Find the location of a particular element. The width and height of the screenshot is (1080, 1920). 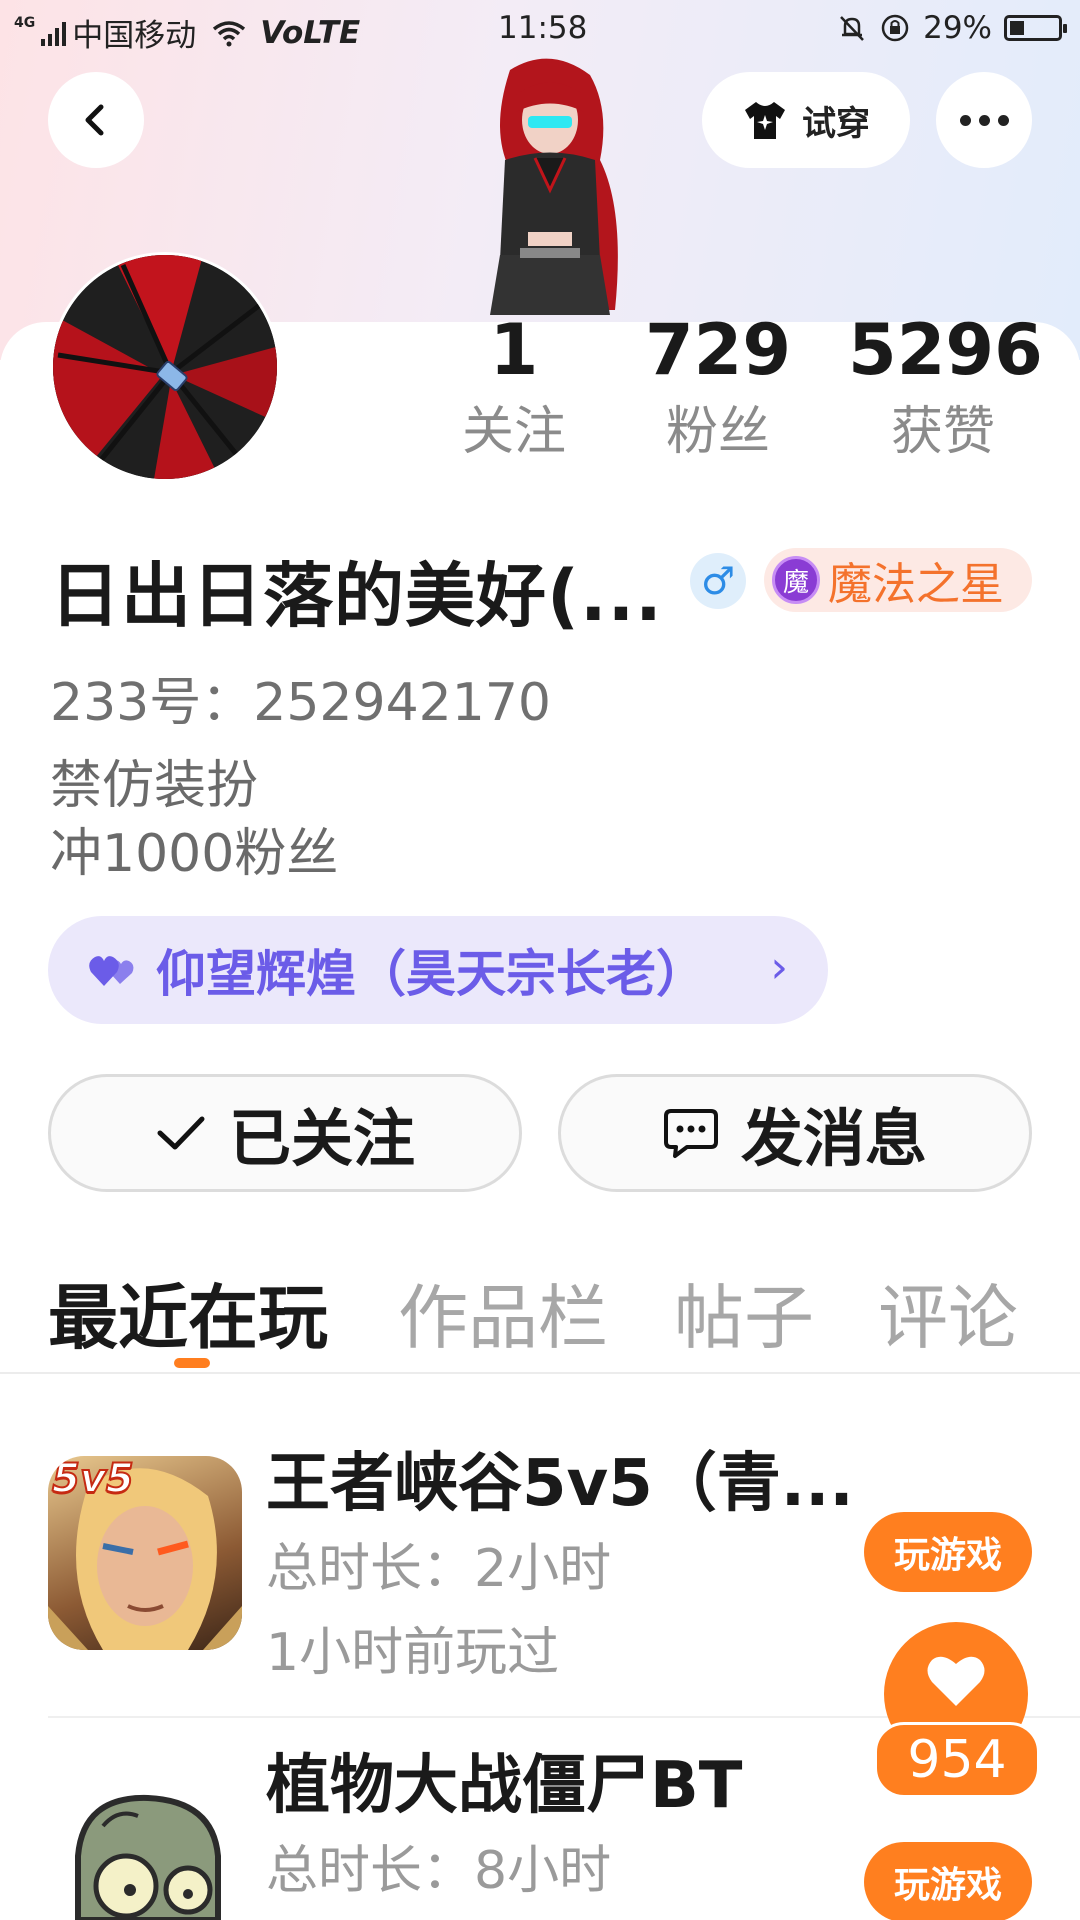

avatar-character-image is located at coordinates (554, 186).